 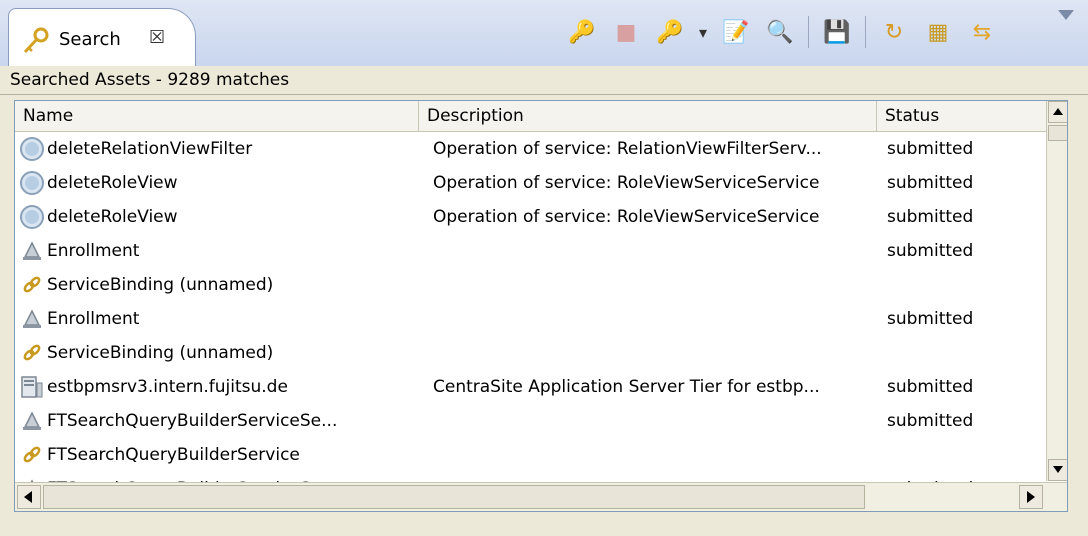 What do you see at coordinates (217, 116) in the screenshot?
I see `column-header-name: Name` at bounding box center [217, 116].